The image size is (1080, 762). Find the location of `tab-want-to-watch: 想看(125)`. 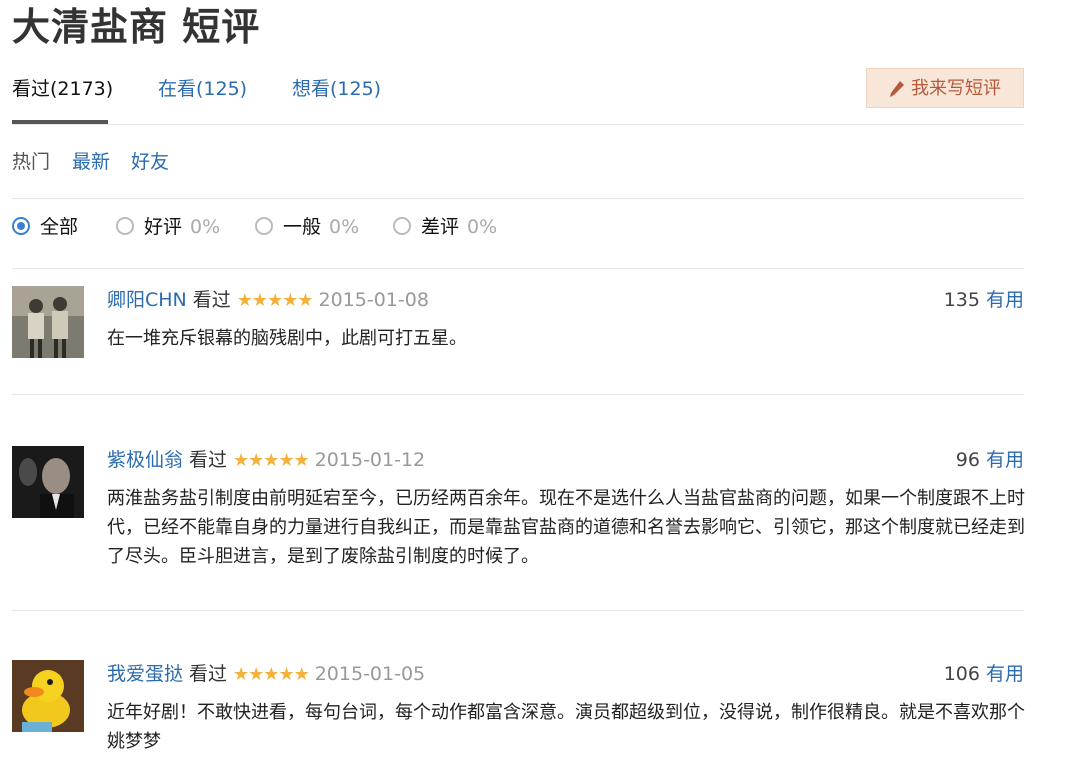

tab-want-to-watch: 想看(125) is located at coordinates (336, 89).